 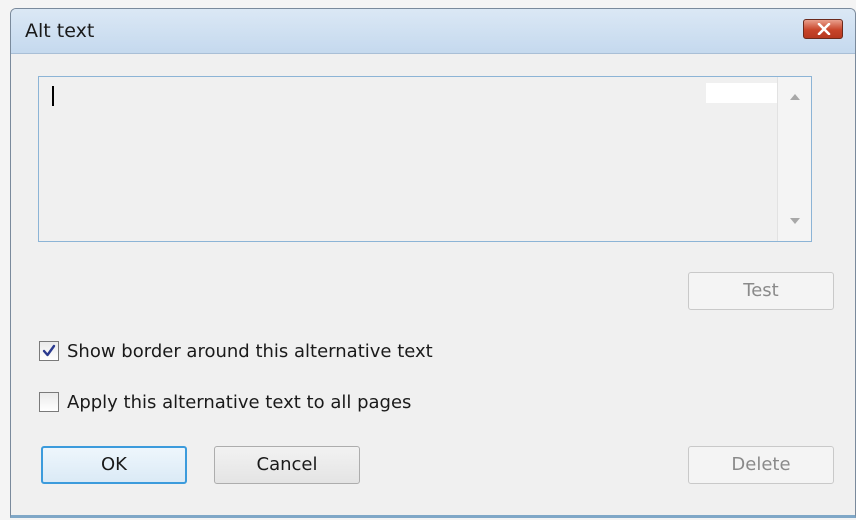 I want to click on apply-all-pages-checkbox, so click(x=49, y=402).